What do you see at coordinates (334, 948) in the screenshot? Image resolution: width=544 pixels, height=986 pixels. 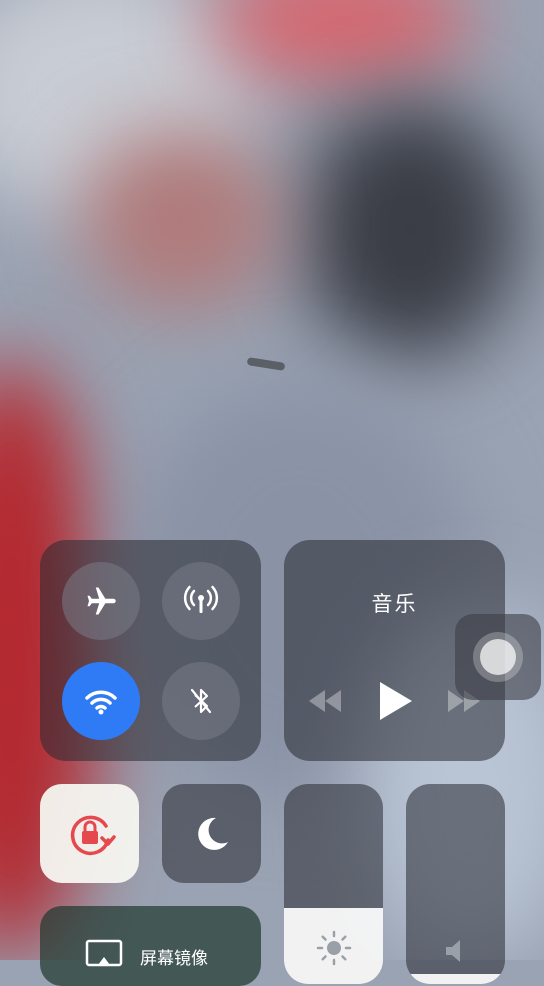 I see `sun-icon` at bounding box center [334, 948].